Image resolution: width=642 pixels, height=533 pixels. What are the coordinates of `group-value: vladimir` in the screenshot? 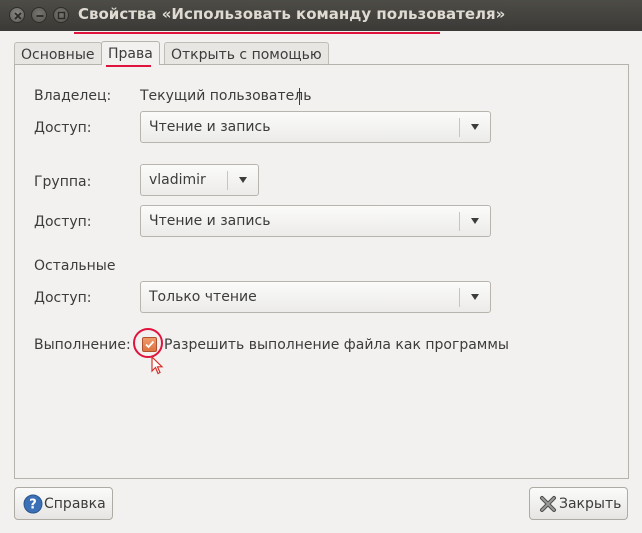 It's located at (177, 180).